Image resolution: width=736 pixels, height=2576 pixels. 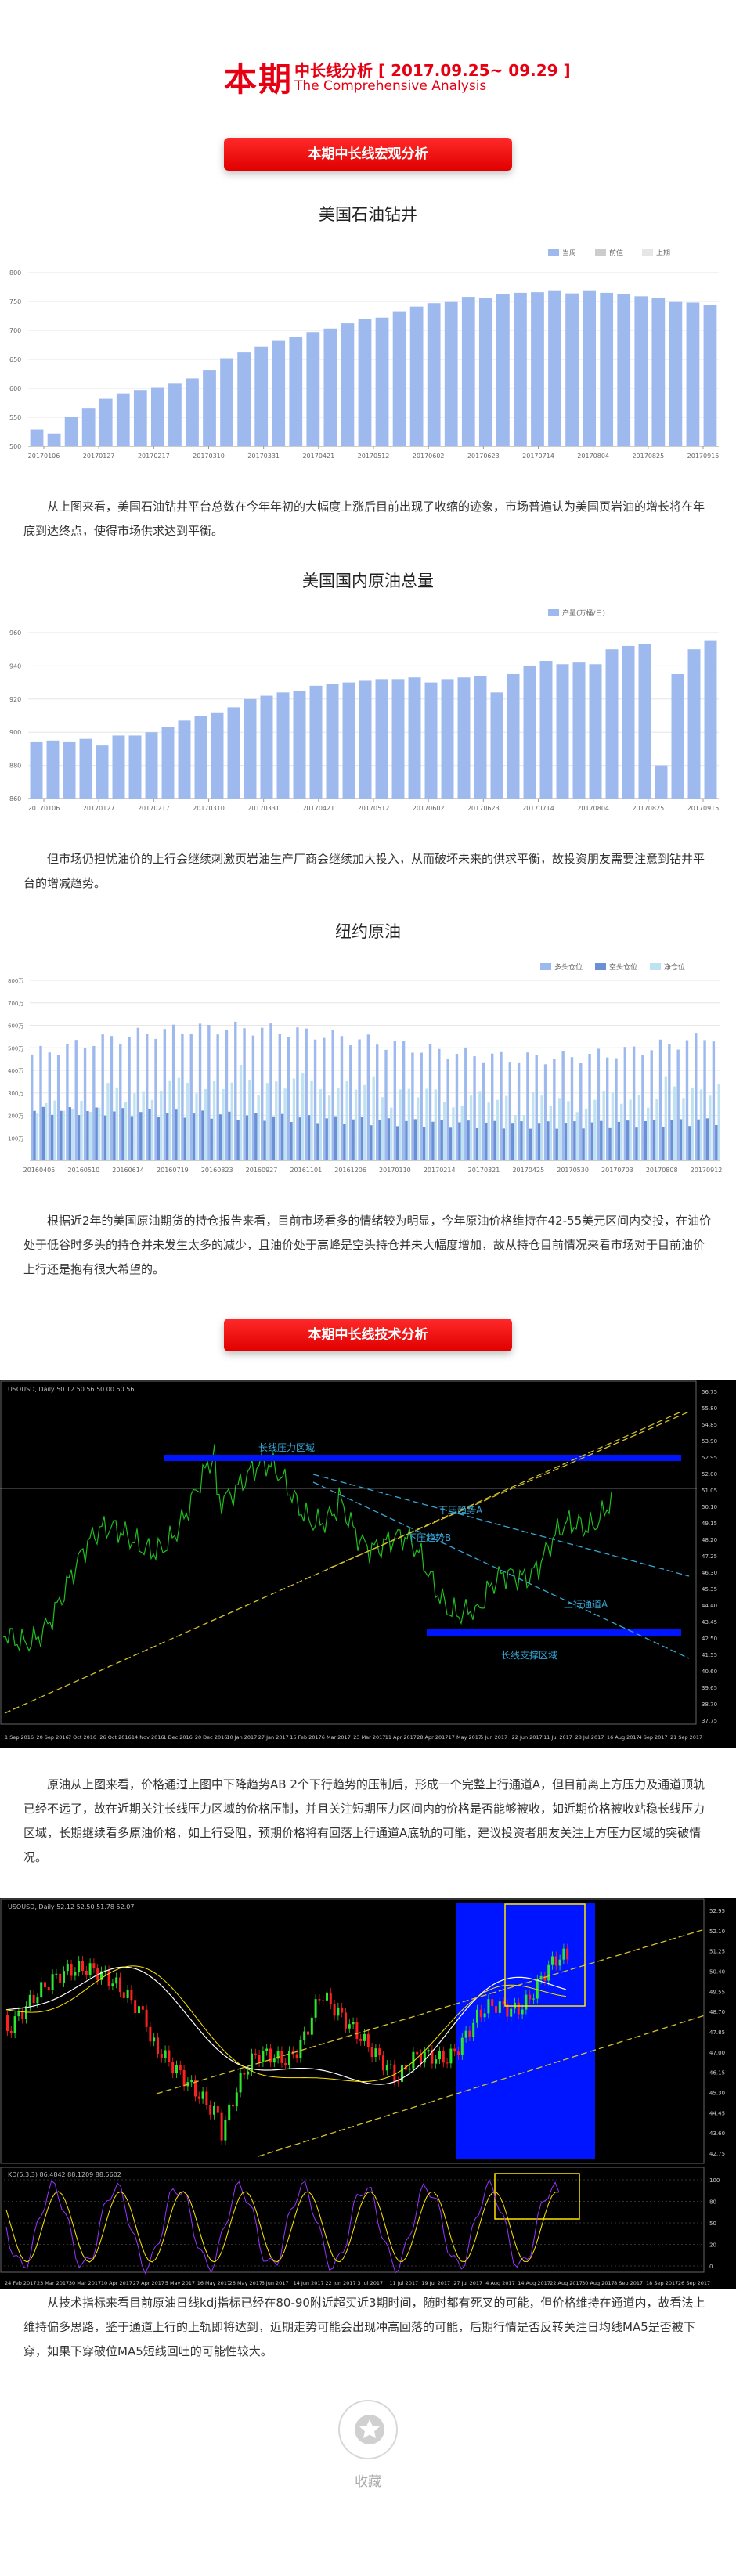 What do you see at coordinates (209, 809) in the screenshot?
I see `x-tick-label: 20170310` at bounding box center [209, 809].